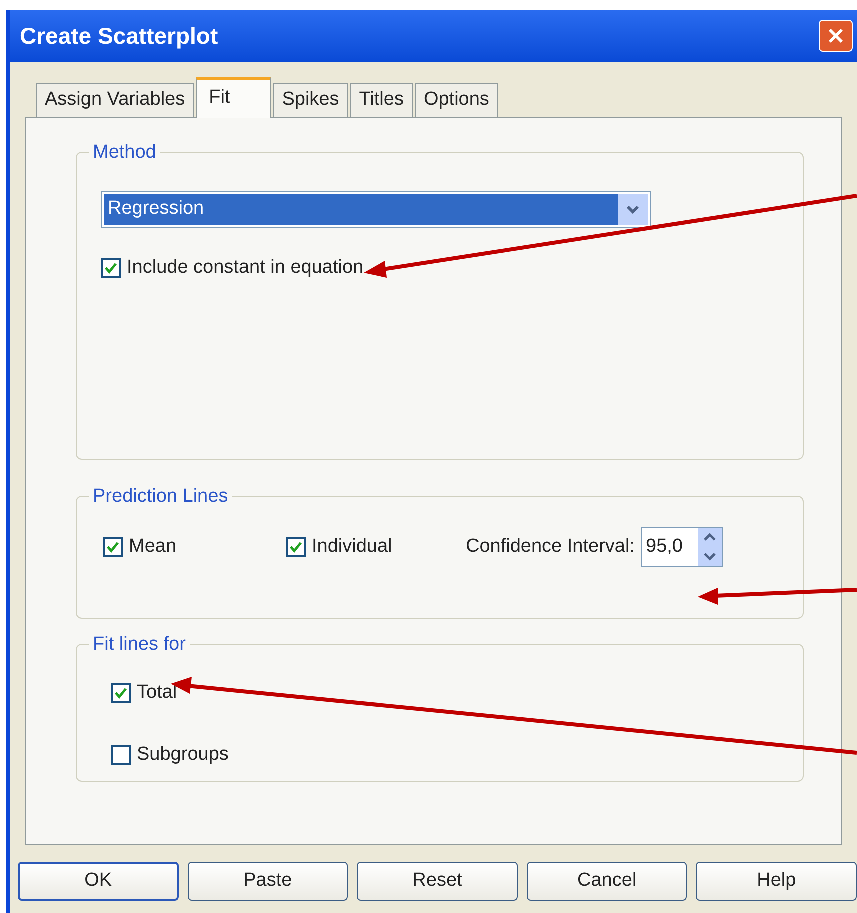 The image size is (857, 913). Describe the element at coordinates (115, 100) in the screenshot. I see `tab: Assign Variables` at that location.